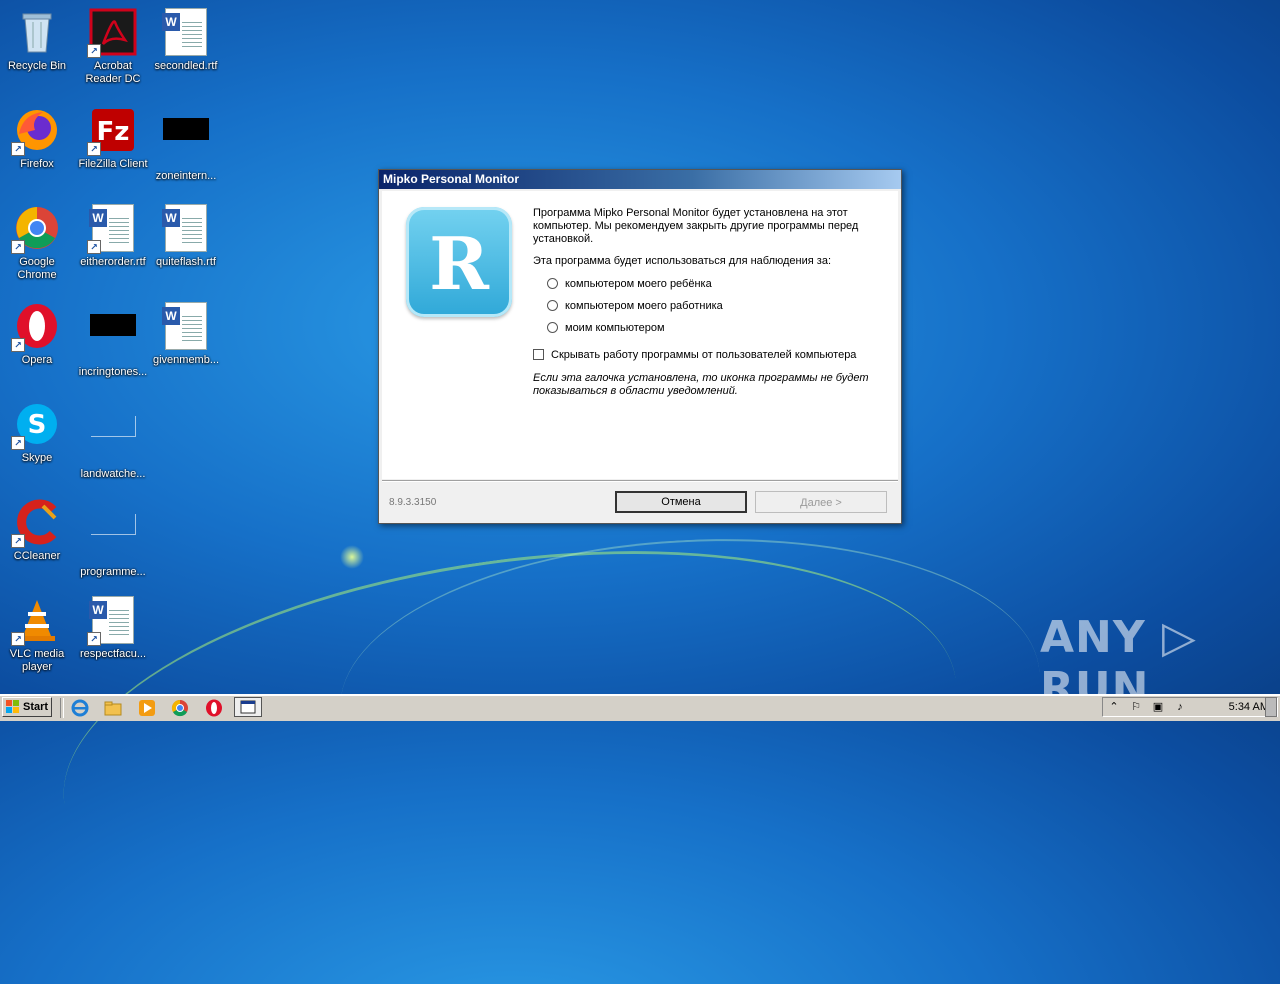 The height and width of the screenshot is (984, 1280). What do you see at coordinates (147, 708) in the screenshot?
I see `media-player-icon` at bounding box center [147, 708].